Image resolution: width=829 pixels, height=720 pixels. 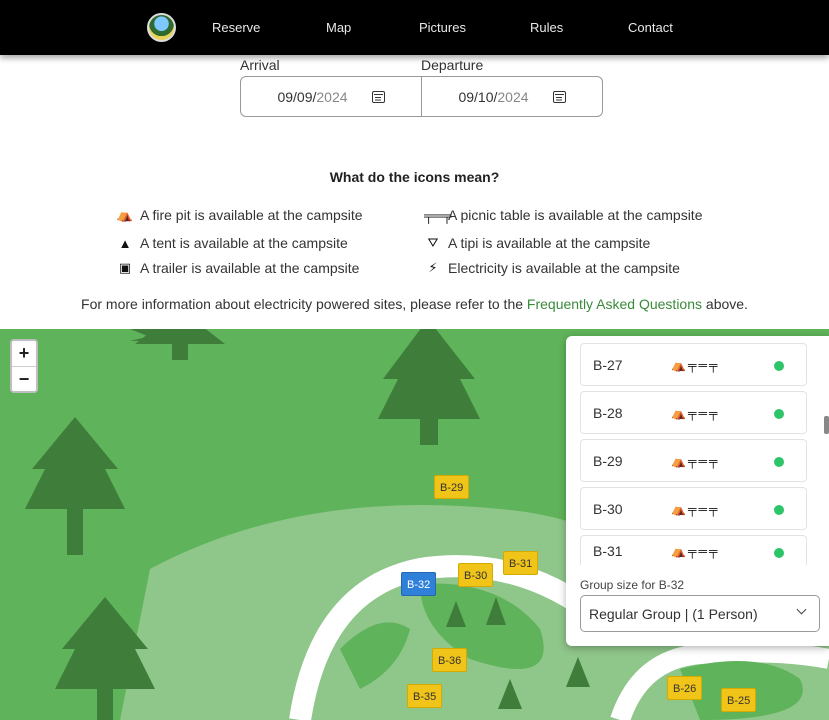 I want to click on map-site-marker: B-25, so click(x=739, y=700).